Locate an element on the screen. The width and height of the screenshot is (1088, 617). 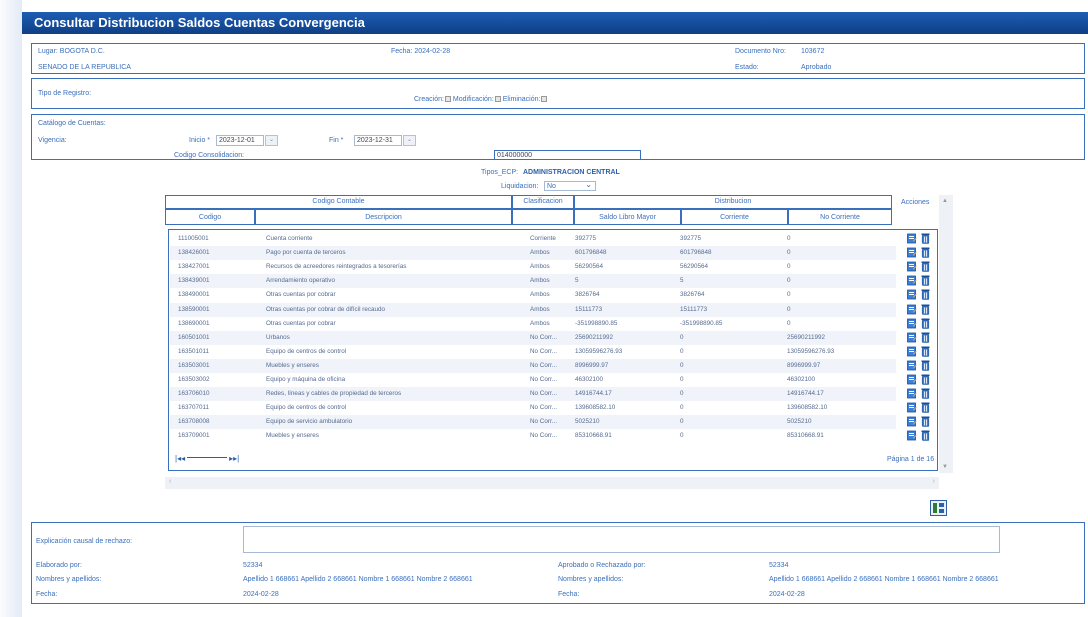
cell-saldo: 5025210 is located at coordinates (587, 422).